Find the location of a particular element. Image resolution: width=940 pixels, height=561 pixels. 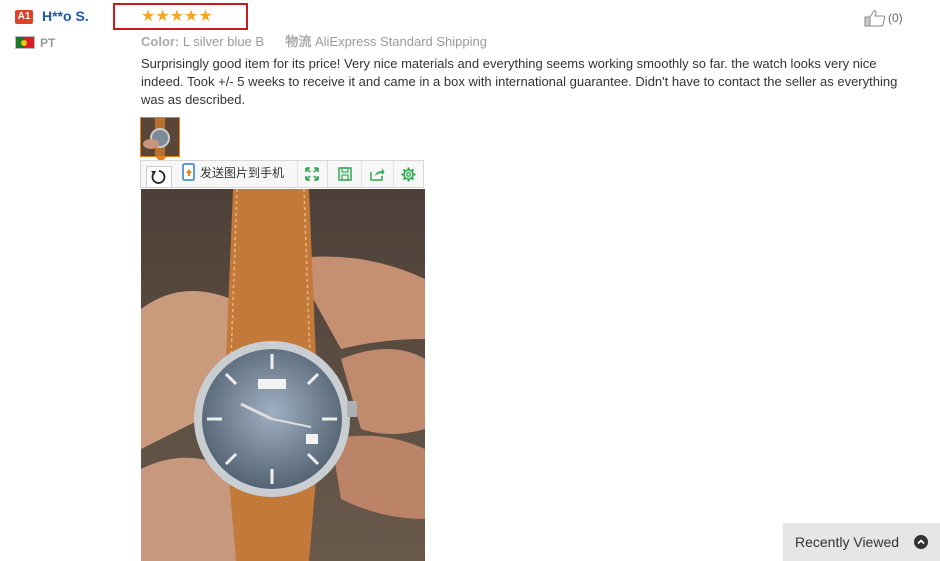

thumbs-up-icon is located at coordinates (875, 18).